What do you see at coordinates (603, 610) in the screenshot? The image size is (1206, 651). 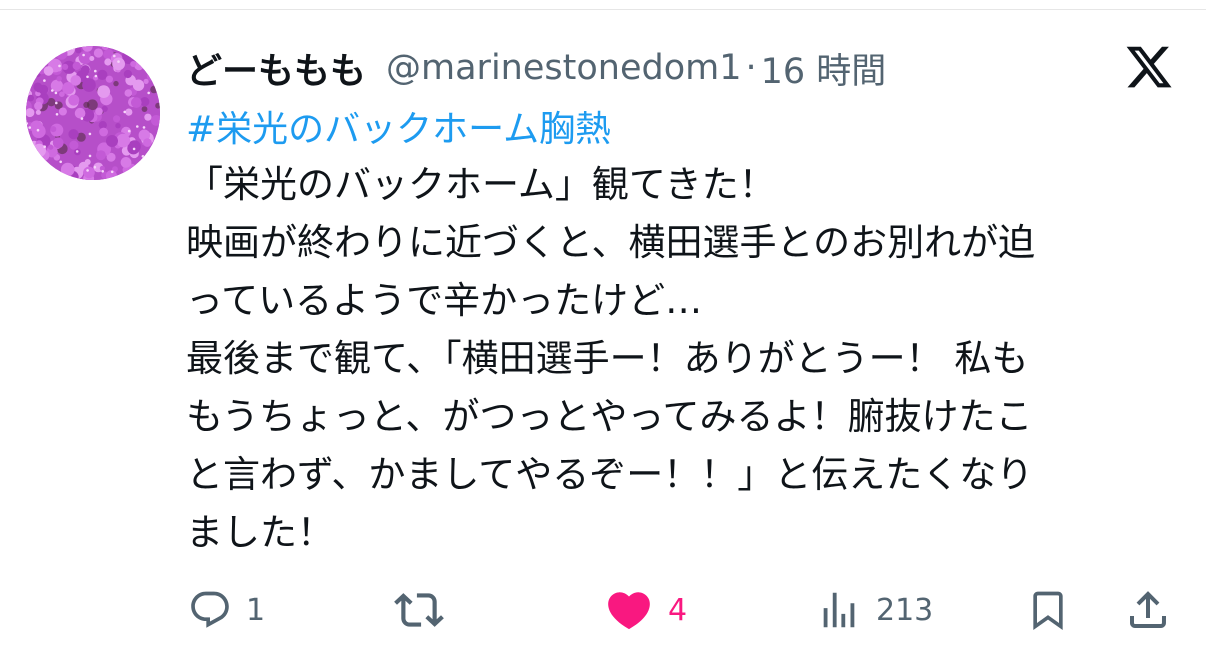 I see `action-bar: 1 4 213` at bounding box center [603, 610].